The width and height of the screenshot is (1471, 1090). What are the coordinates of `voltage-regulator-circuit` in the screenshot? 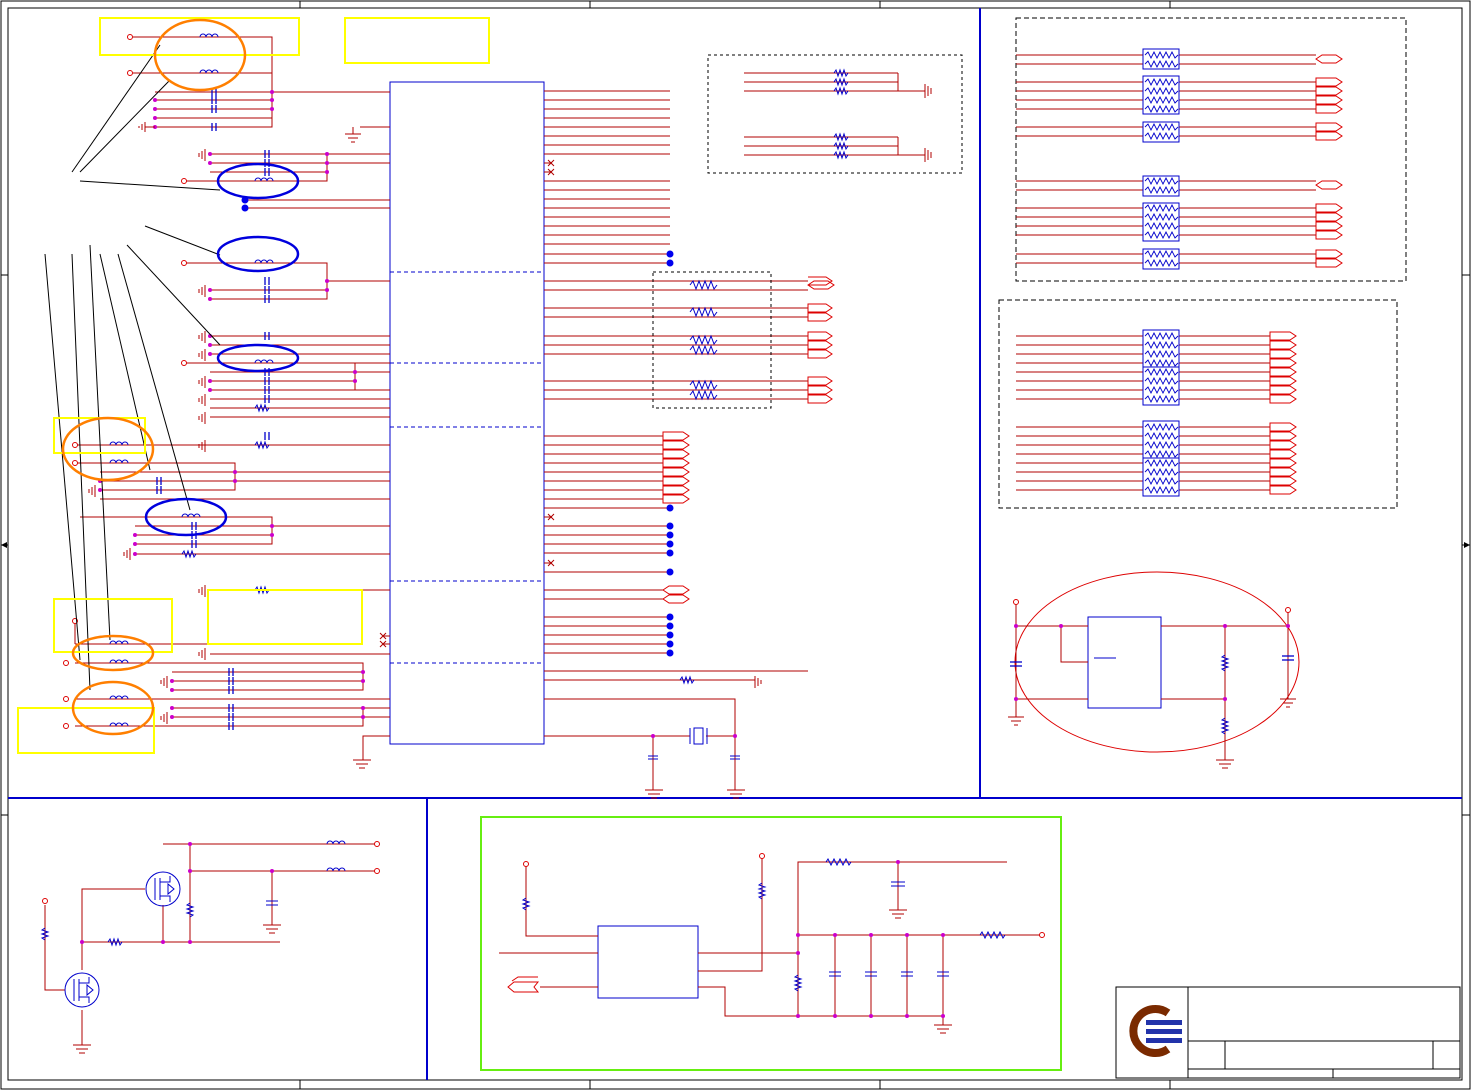 It's located at (1154, 670).